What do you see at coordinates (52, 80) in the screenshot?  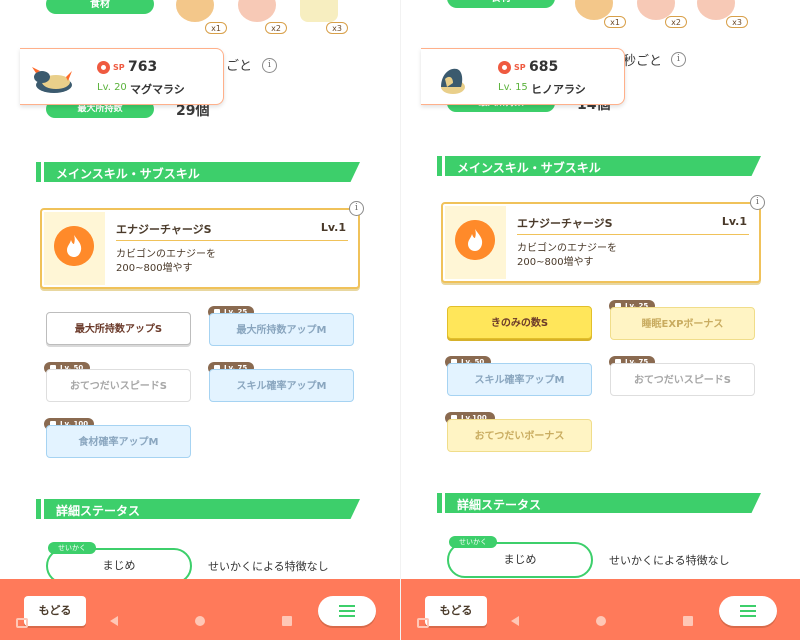 I see `quilava-sprite` at bounding box center [52, 80].